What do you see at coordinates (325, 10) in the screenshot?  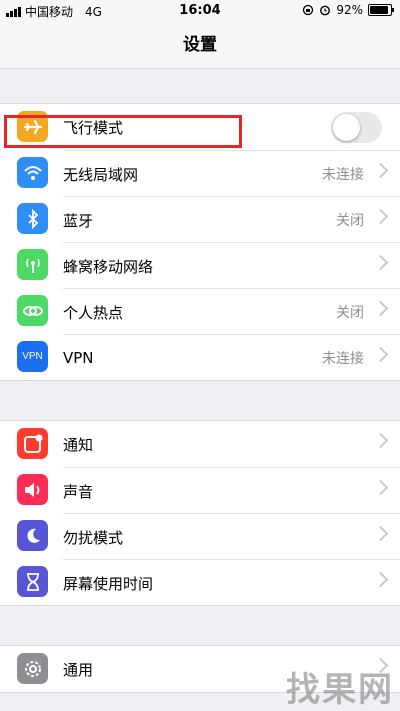 I see `alarm-icon` at bounding box center [325, 10].